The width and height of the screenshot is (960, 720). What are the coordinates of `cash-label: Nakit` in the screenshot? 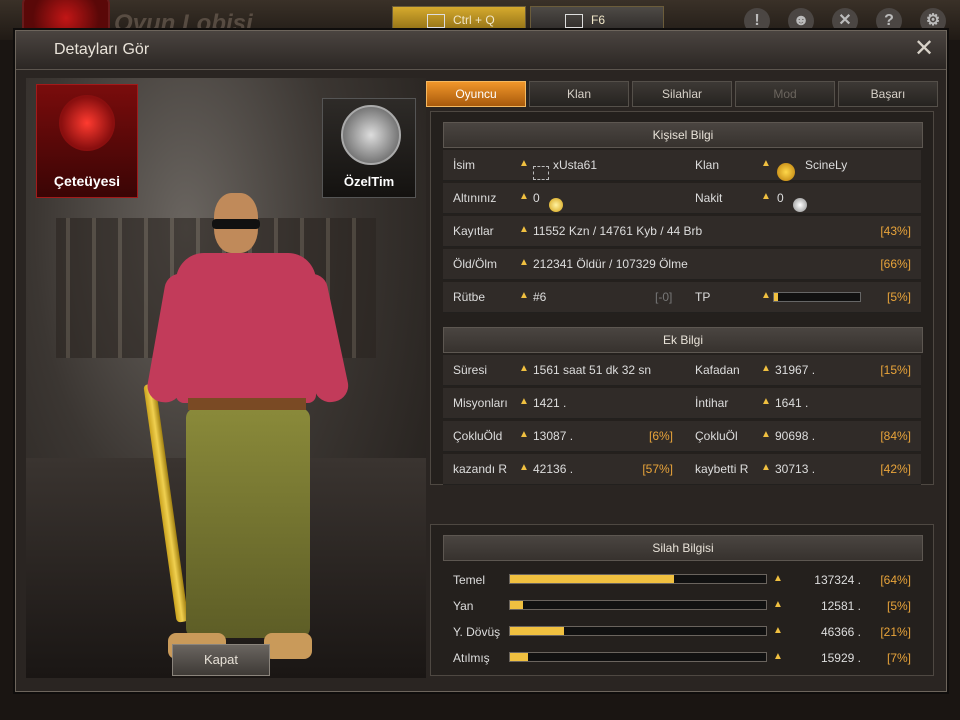 It's located at (709, 198).